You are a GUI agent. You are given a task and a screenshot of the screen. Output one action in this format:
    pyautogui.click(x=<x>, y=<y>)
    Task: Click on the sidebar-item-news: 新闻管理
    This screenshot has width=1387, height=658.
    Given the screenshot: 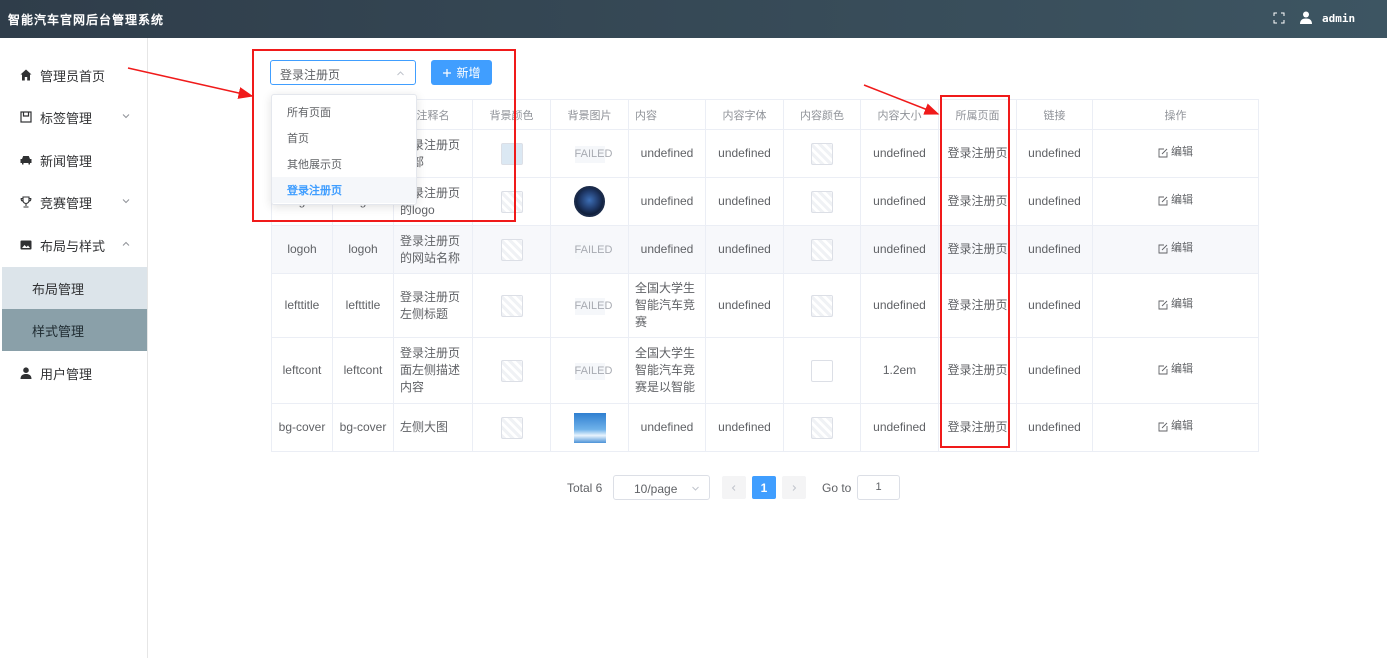 What is the action you would take?
    pyautogui.click(x=73, y=160)
    